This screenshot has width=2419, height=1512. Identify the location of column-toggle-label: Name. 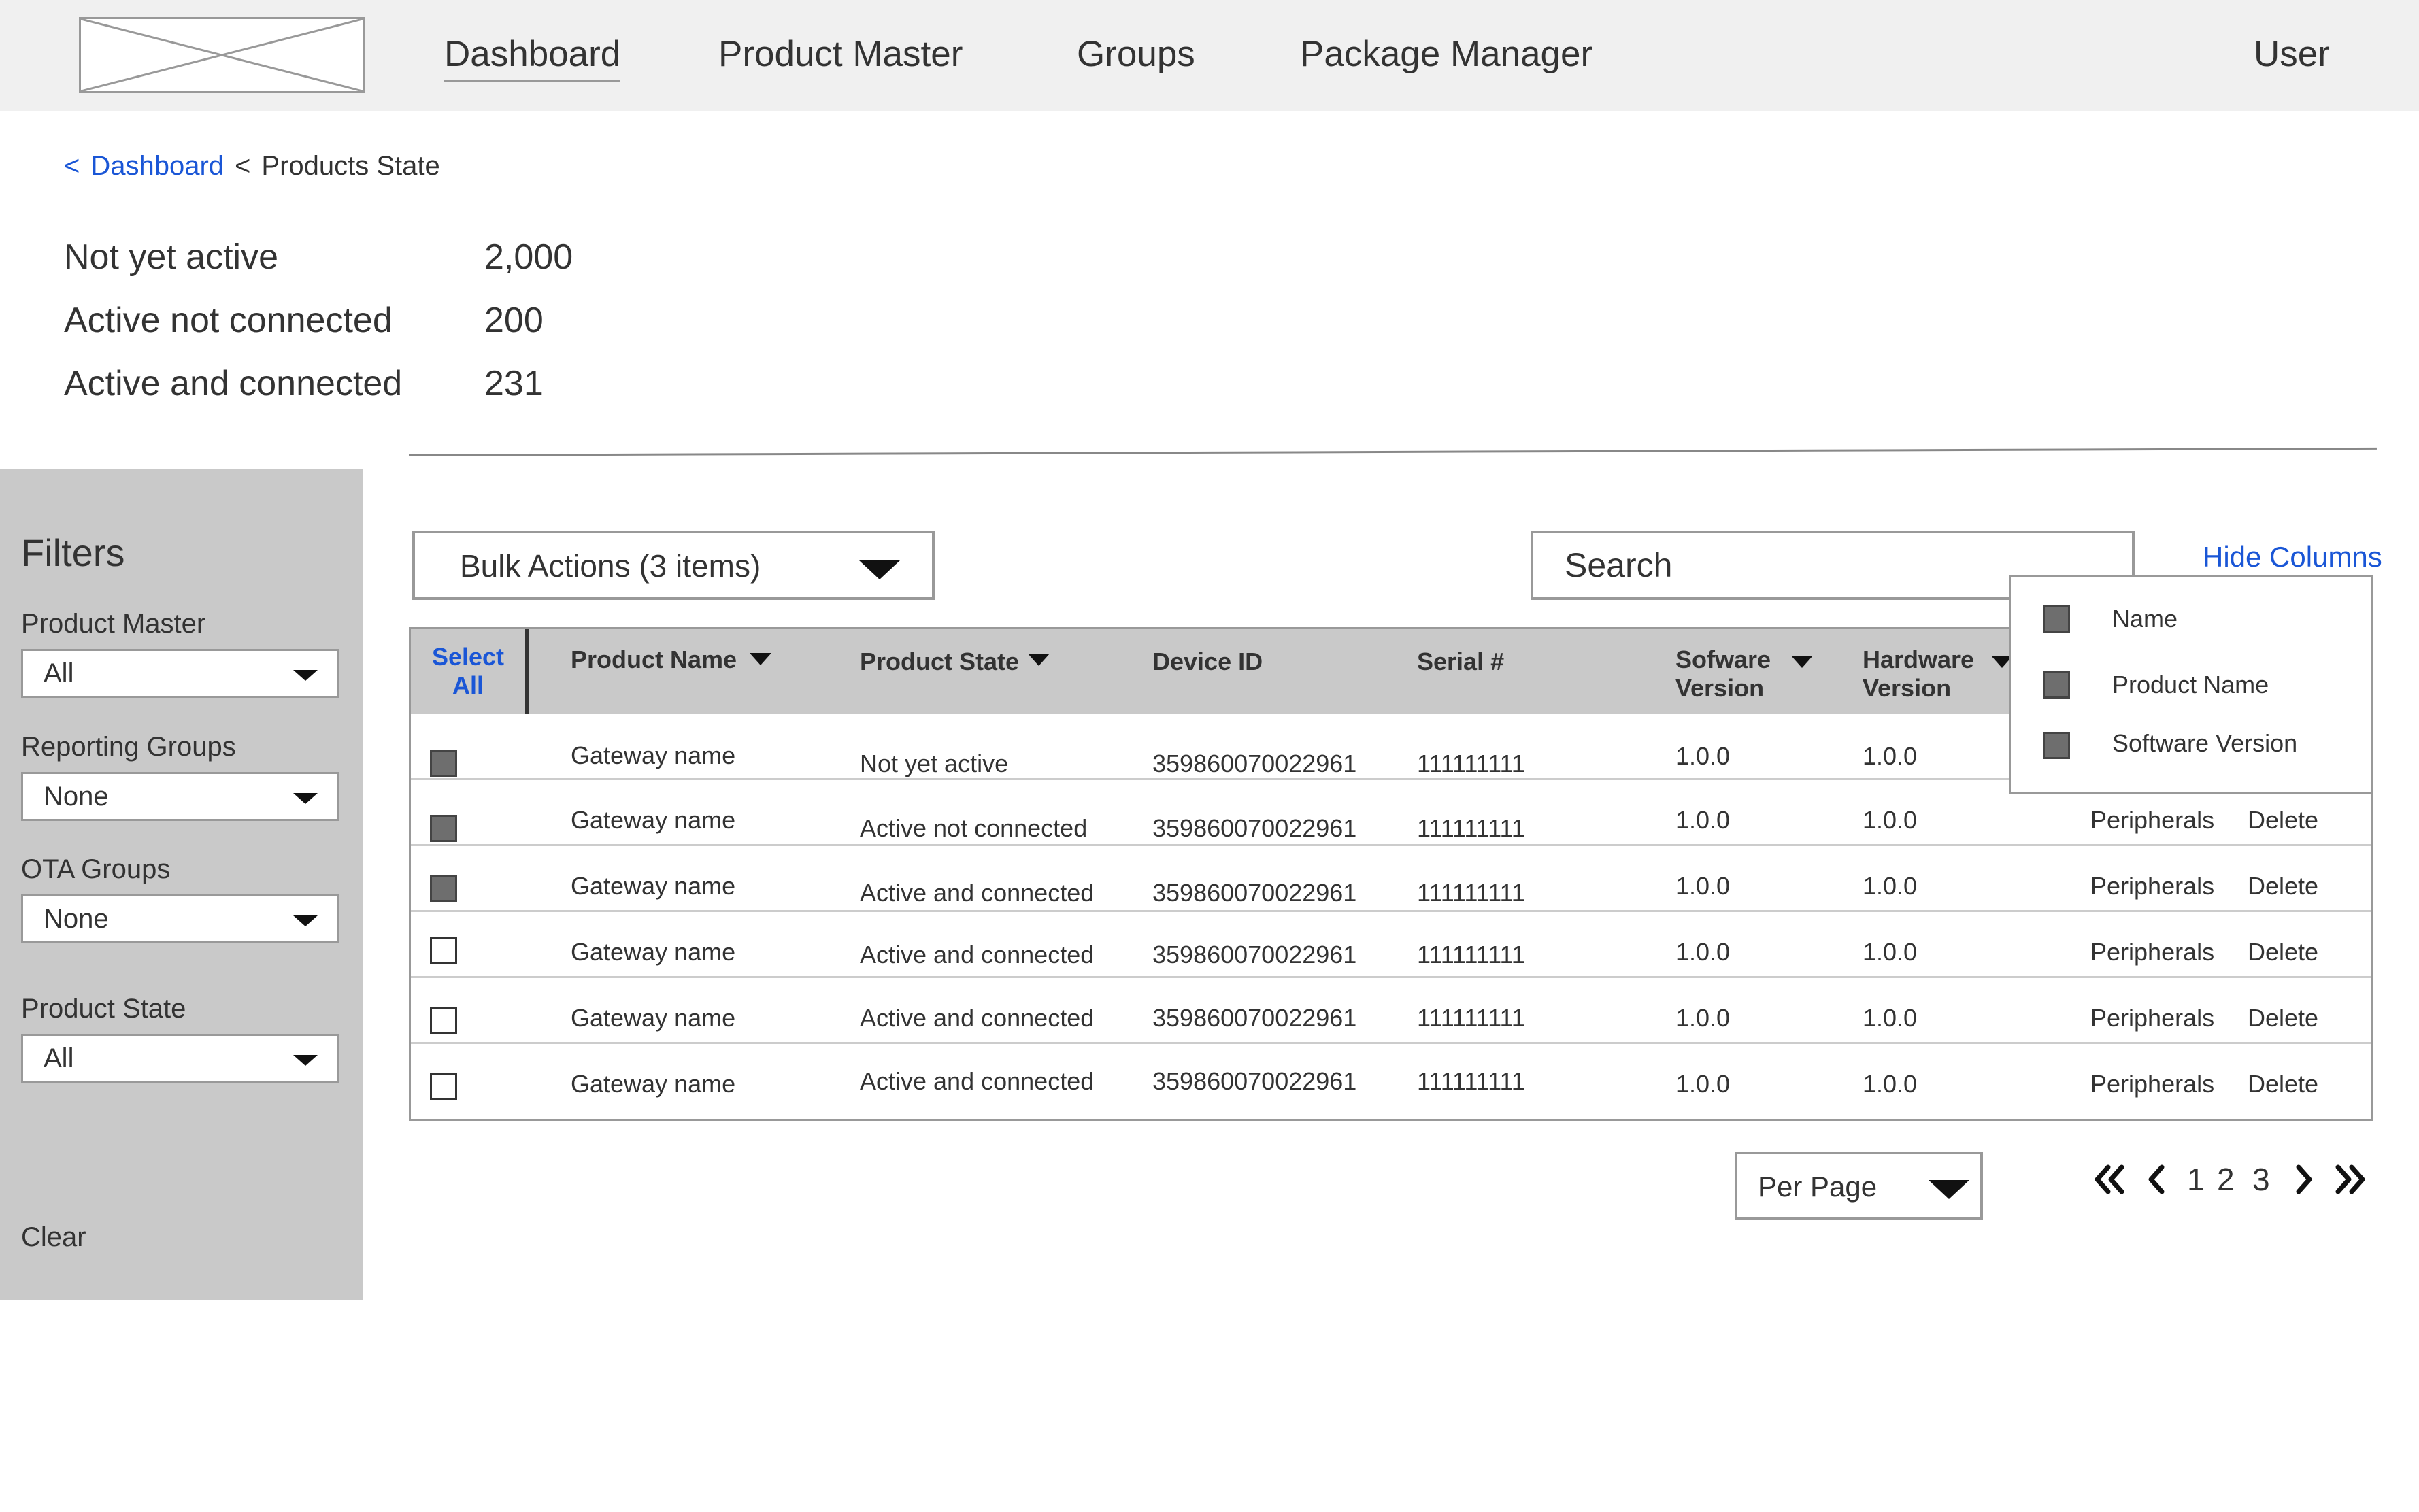
(2145, 619).